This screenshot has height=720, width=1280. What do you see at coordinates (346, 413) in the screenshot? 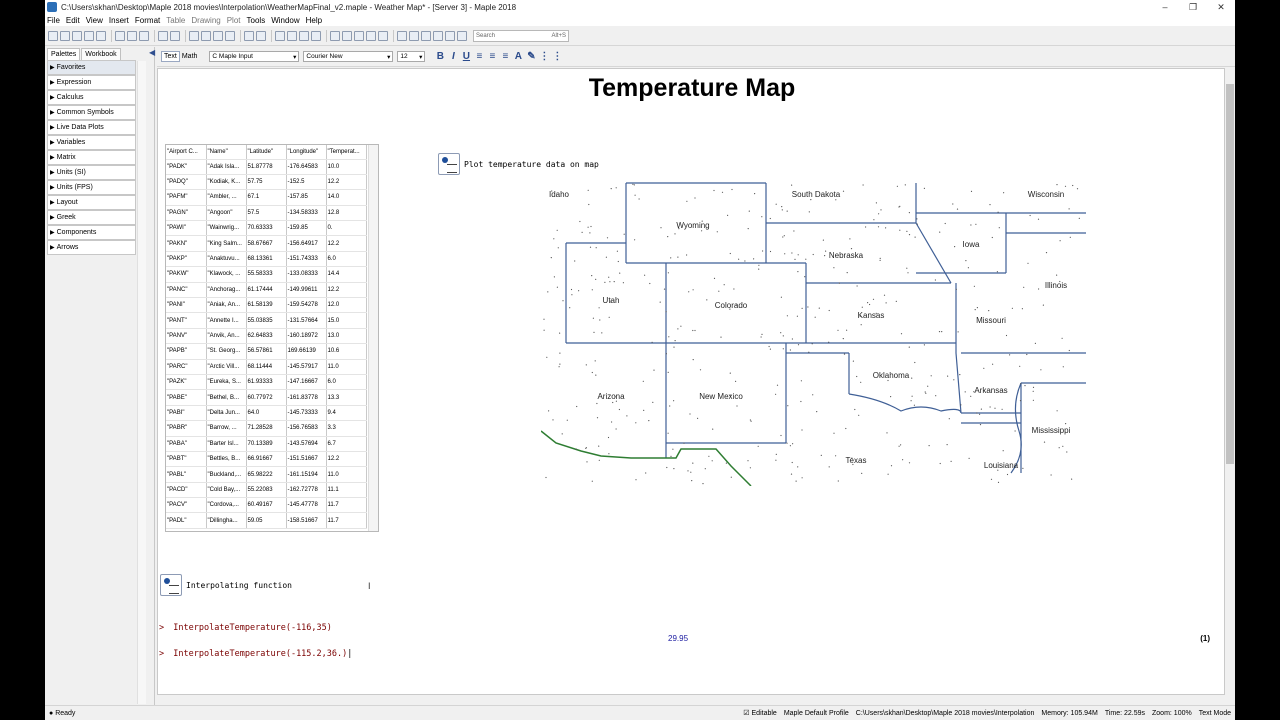
I see `table-cell: 9.4` at bounding box center [346, 413].